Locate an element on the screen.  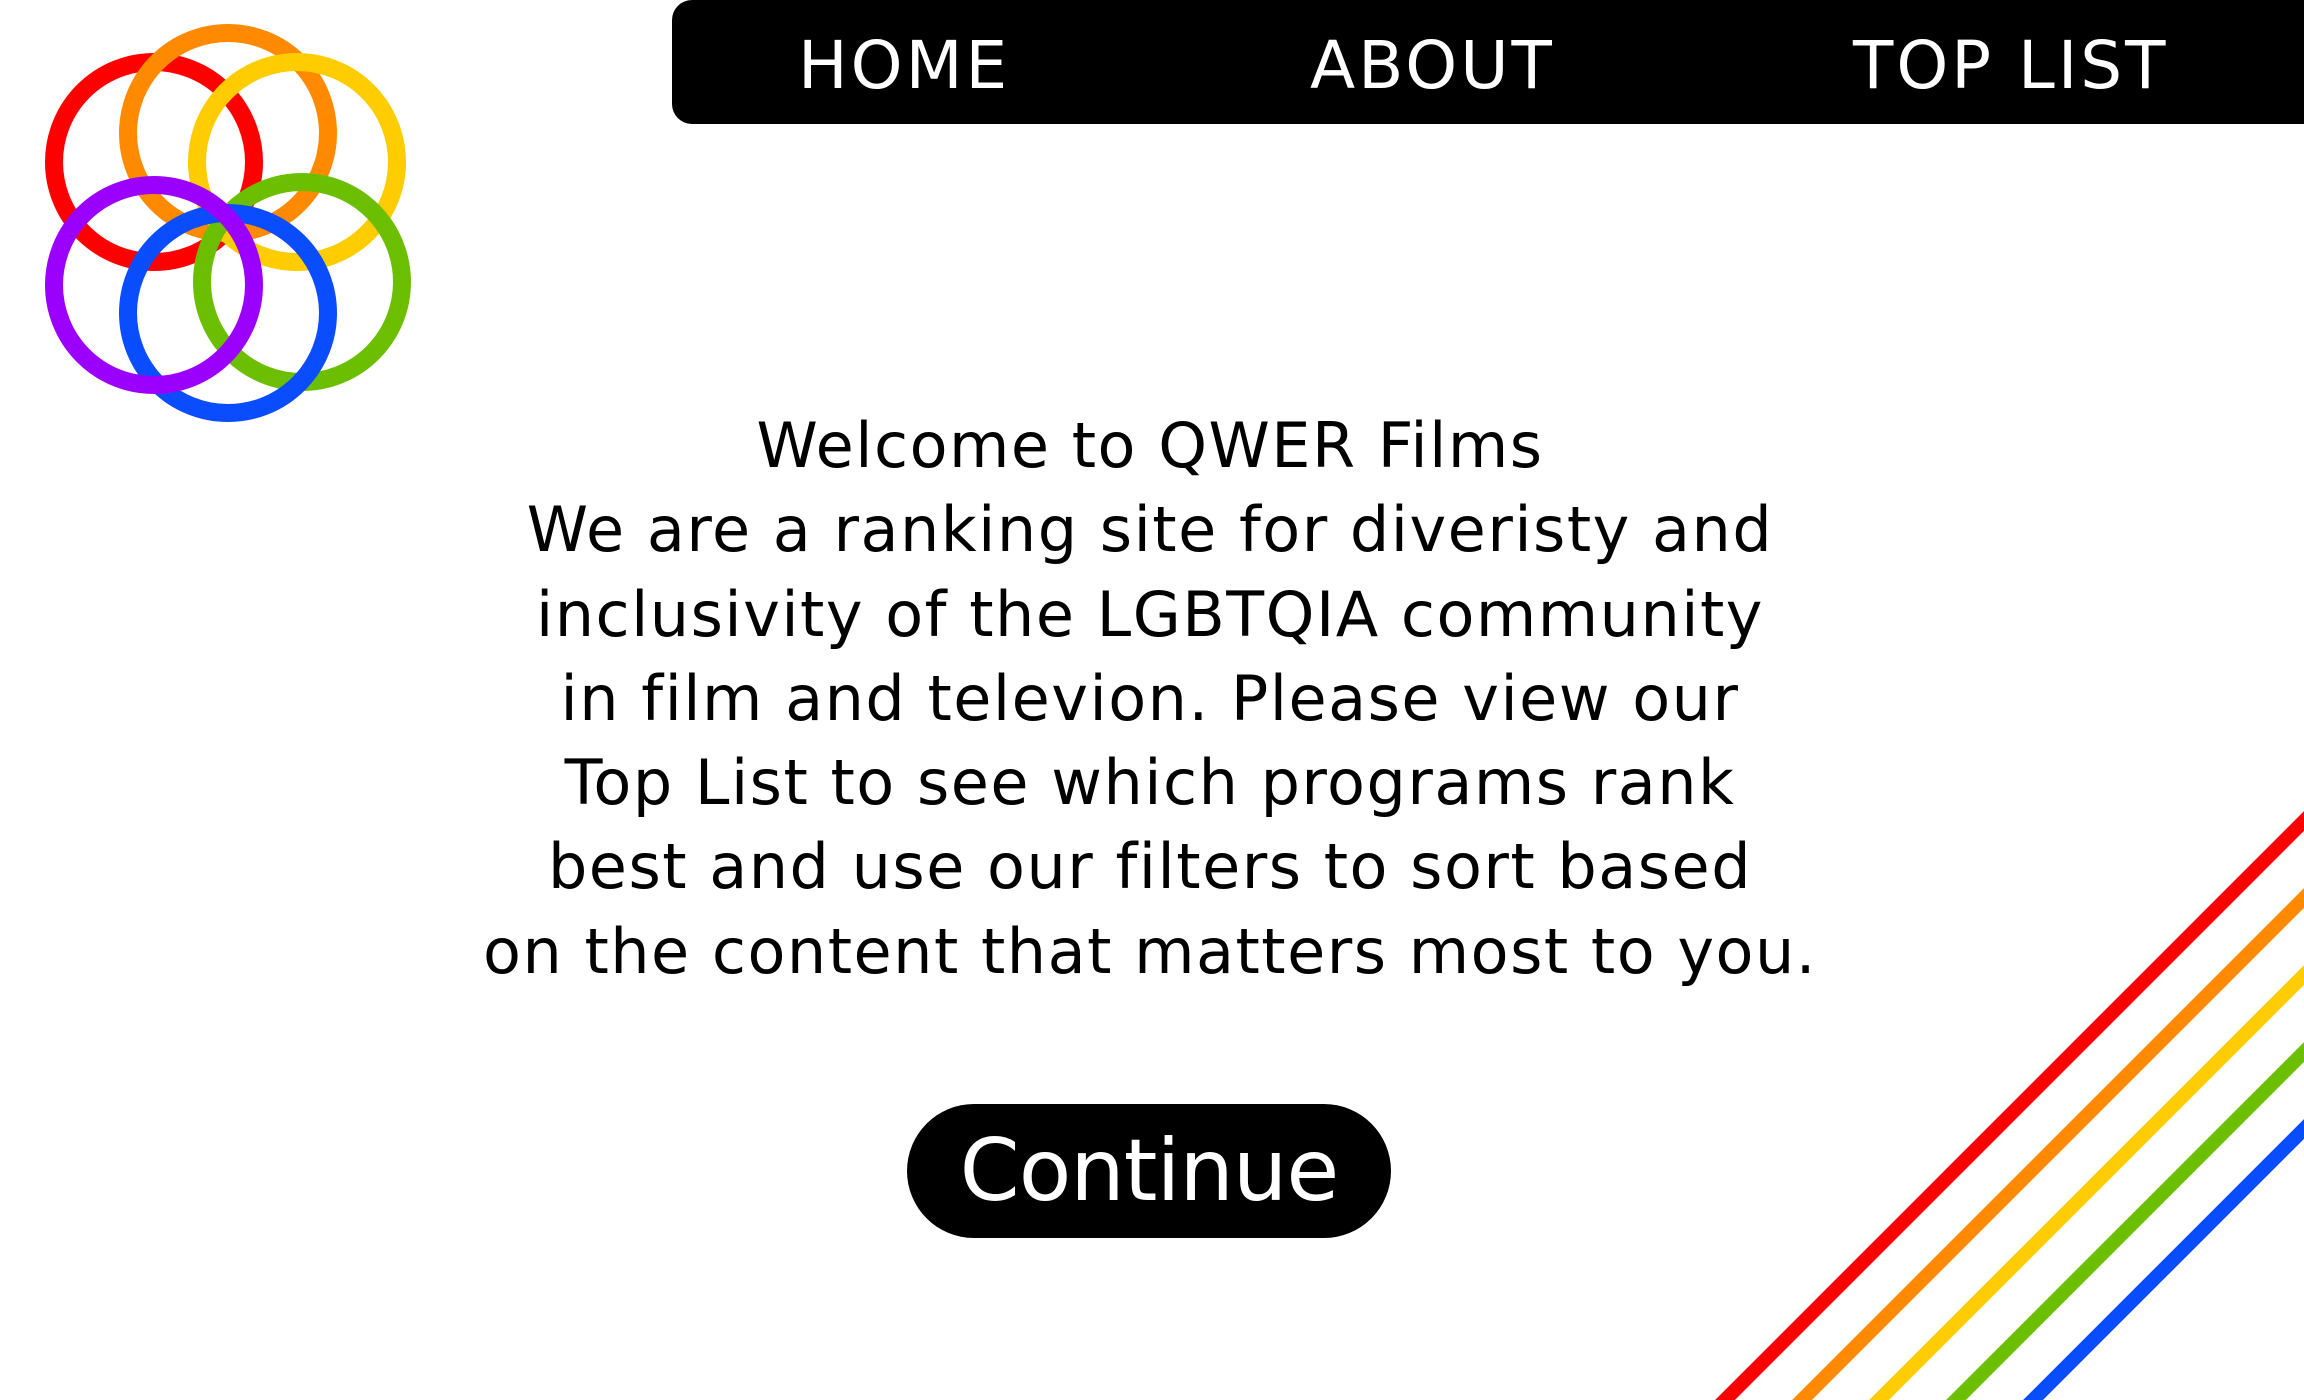
welcome-text-line: Top List to see which programs rank is located at coordinates (1150, 783).